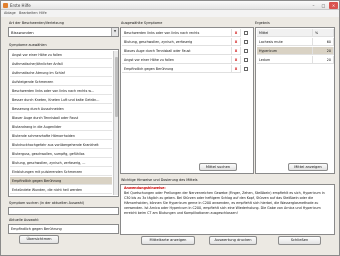 The height and width of the screenshot is (256, 340). I want to click on symptom-list-item: Blutandrang in die Augenlider, so click(61, 127).